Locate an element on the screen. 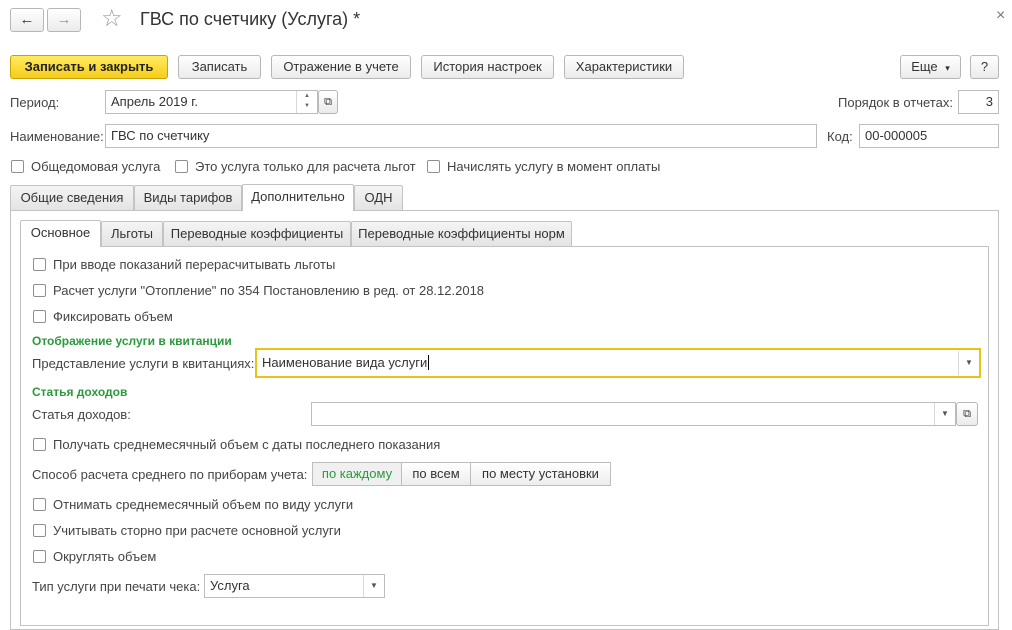 This screenshot has height=630, width=1012. save-button: Записать is located at coordinates (219, 67).